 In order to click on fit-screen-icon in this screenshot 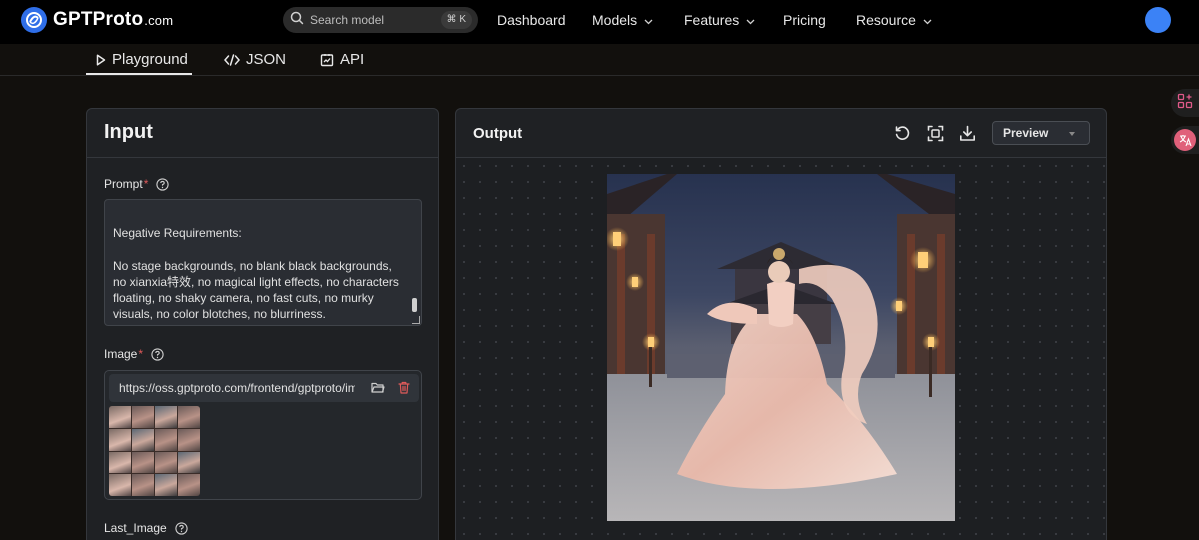, I will do `click(935, 133)`.